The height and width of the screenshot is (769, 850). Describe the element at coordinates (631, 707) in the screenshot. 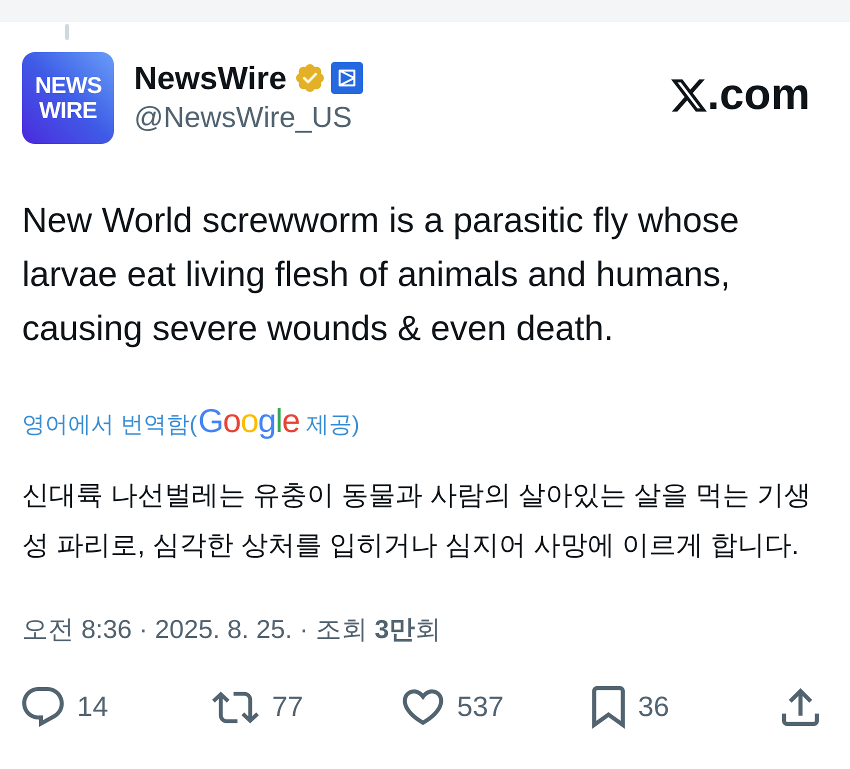

I see `bookmark-button: 36` at that location.